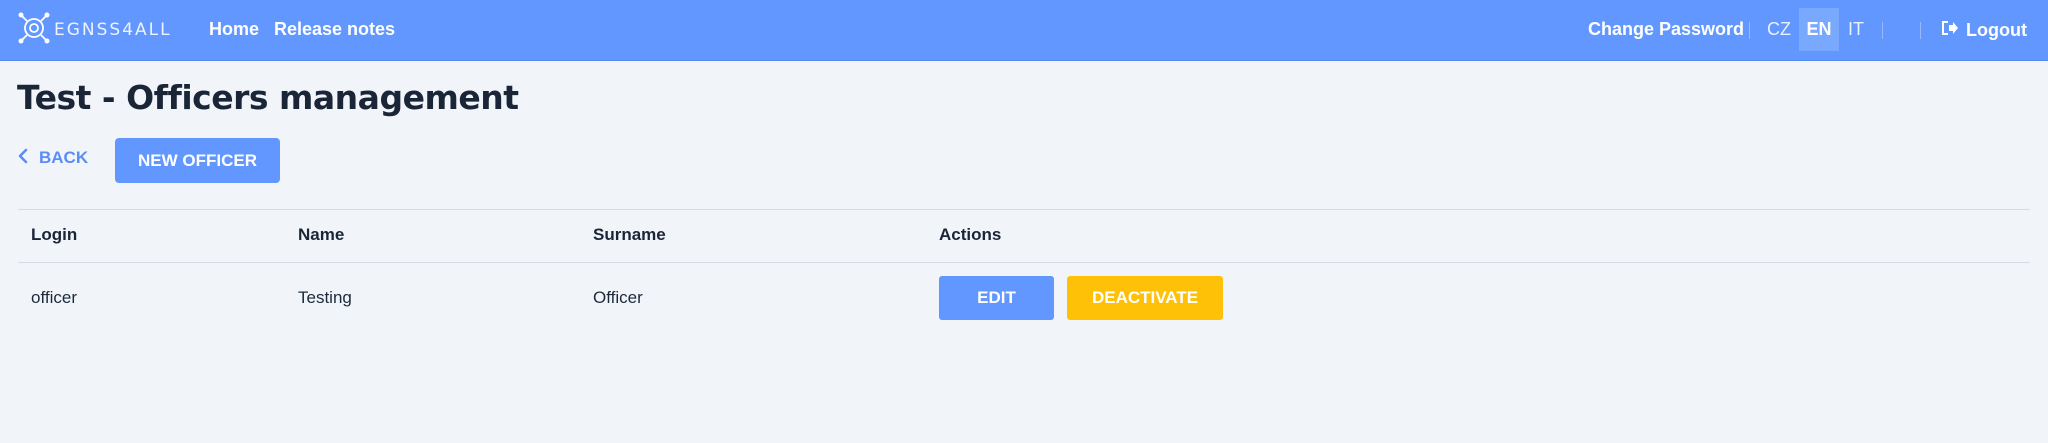 This screenshot has width=2048, height=443. I want to click on nav-home-link: Home, so click(234, 29).